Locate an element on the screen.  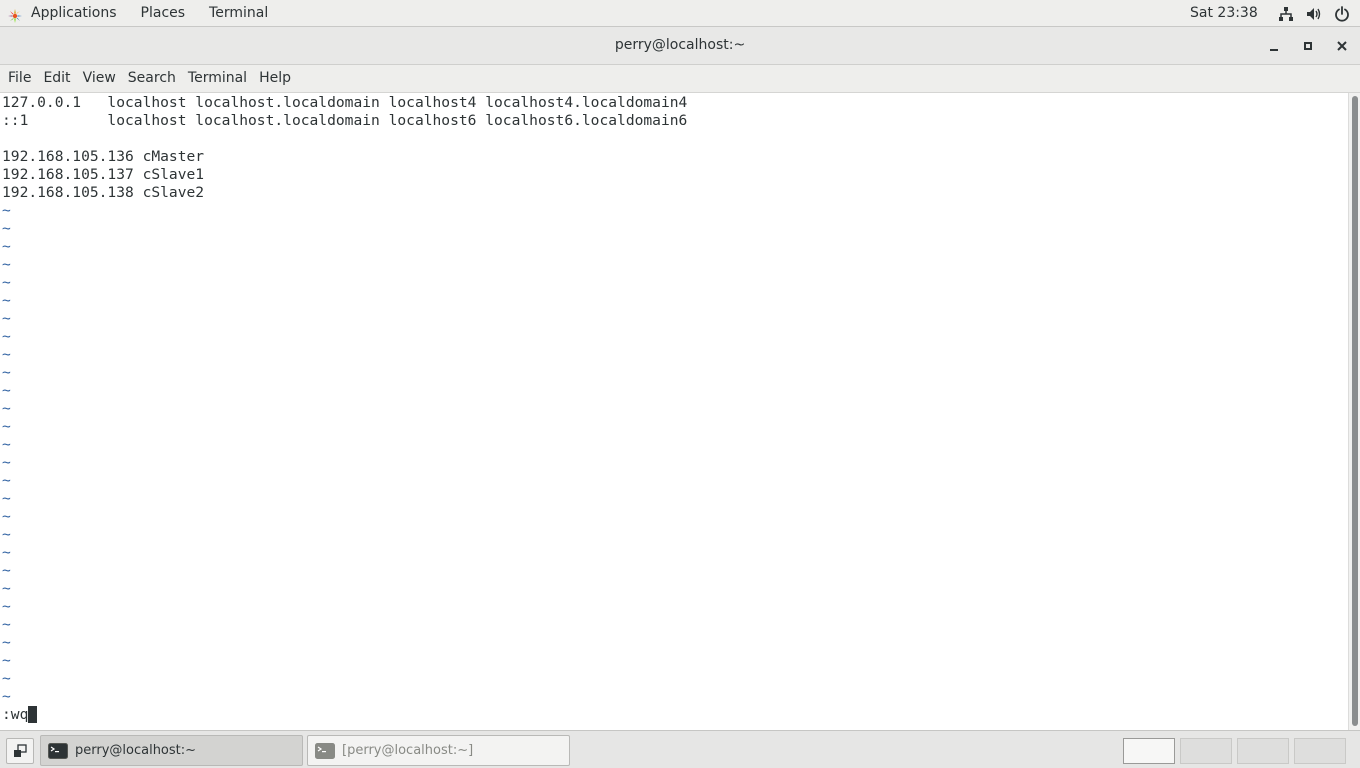
show-desktop-button is located at coordinates (20, 751).